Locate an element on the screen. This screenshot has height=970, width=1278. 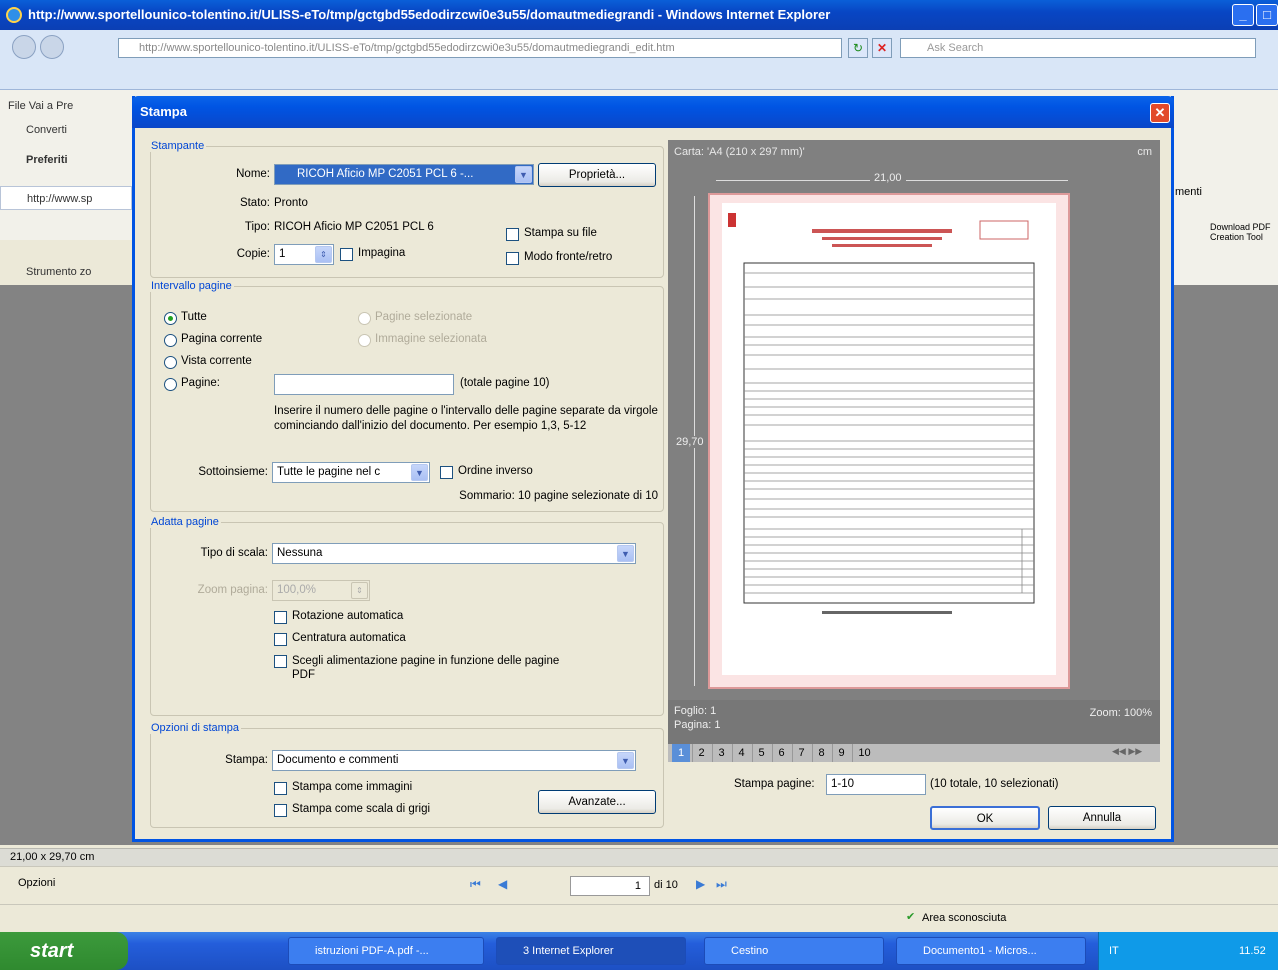
immagini-label: Stampa come immagini is located at coordinates (352, 787).